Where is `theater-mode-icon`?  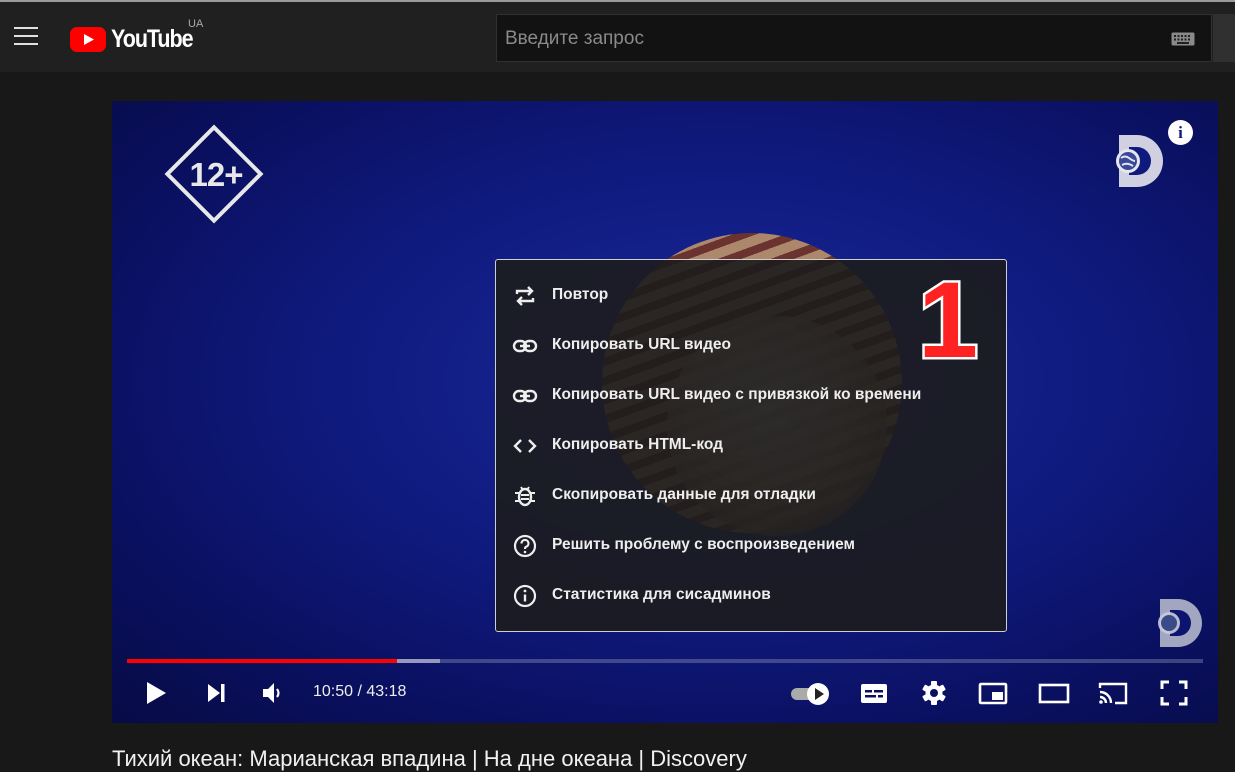
theater-mode-icon is located at coordinates (1054, 693).